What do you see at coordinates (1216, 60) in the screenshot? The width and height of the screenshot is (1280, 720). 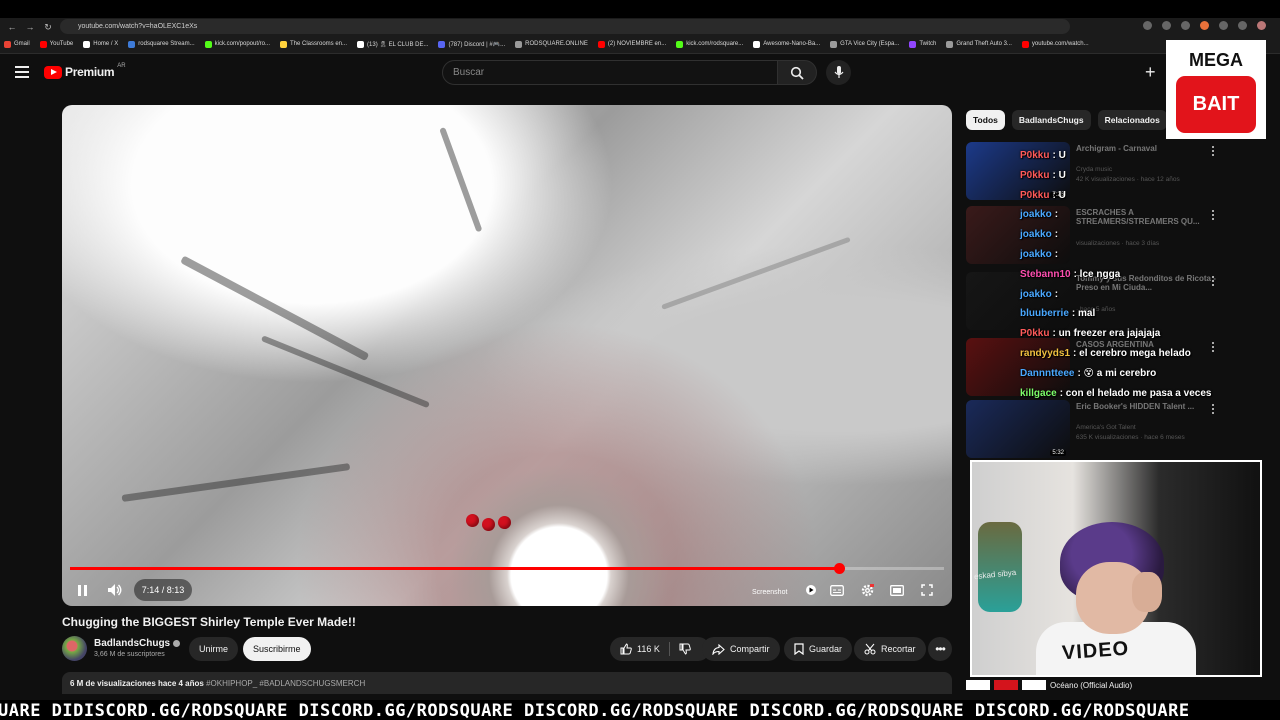 I see `mega-bait-top-text: MEGA` at bounding box center [1216, 60].